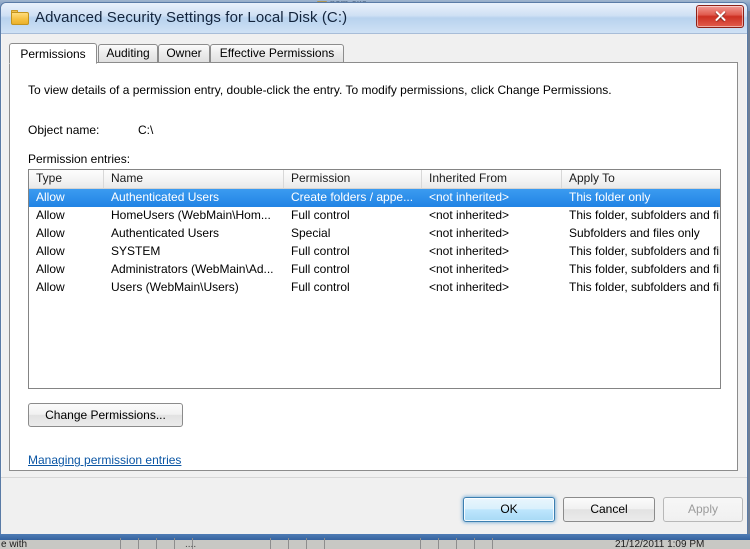 This screenshot has width=750, height=549. I want to click on tab-effective-permissions: Effective Permissions, so click(277, 53).